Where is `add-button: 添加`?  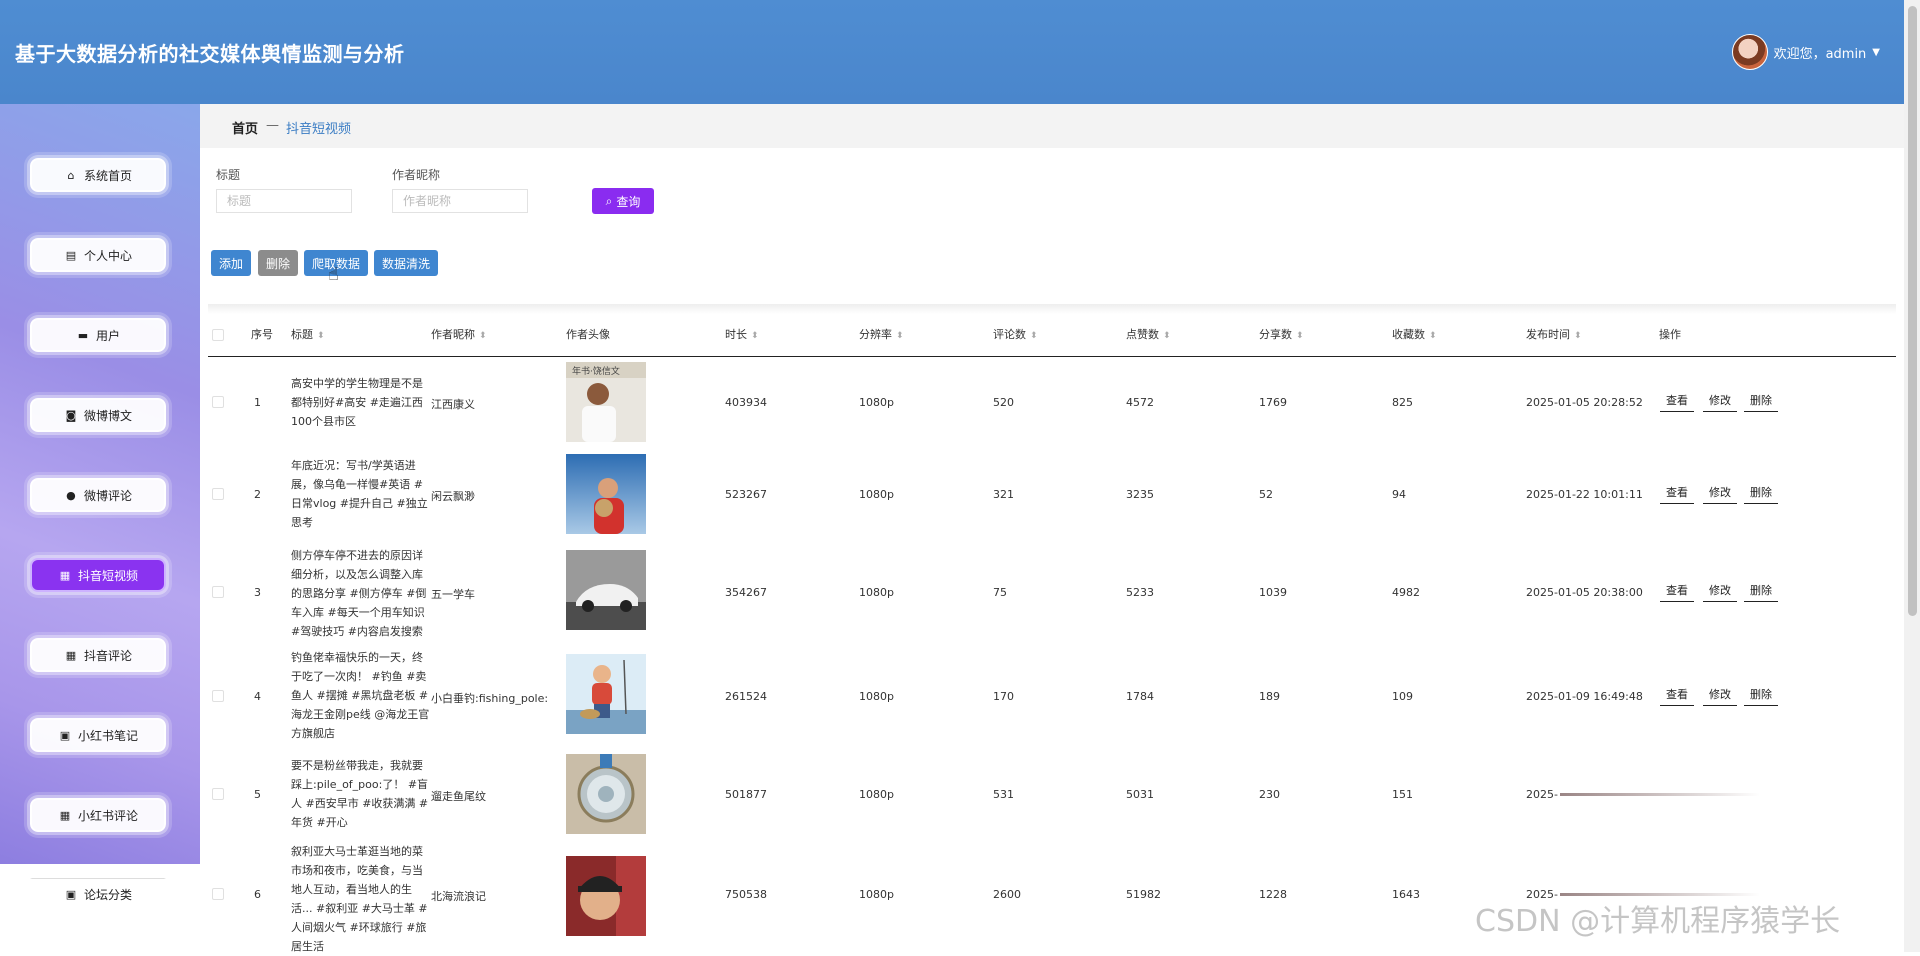 add-button: 添加 is located at coordinates (231, 263).